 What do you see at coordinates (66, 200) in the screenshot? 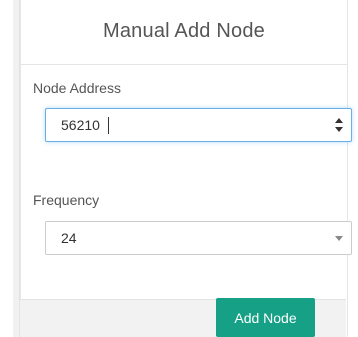
I see `frequency-label: Frequency` at bounding box center [66, 200].